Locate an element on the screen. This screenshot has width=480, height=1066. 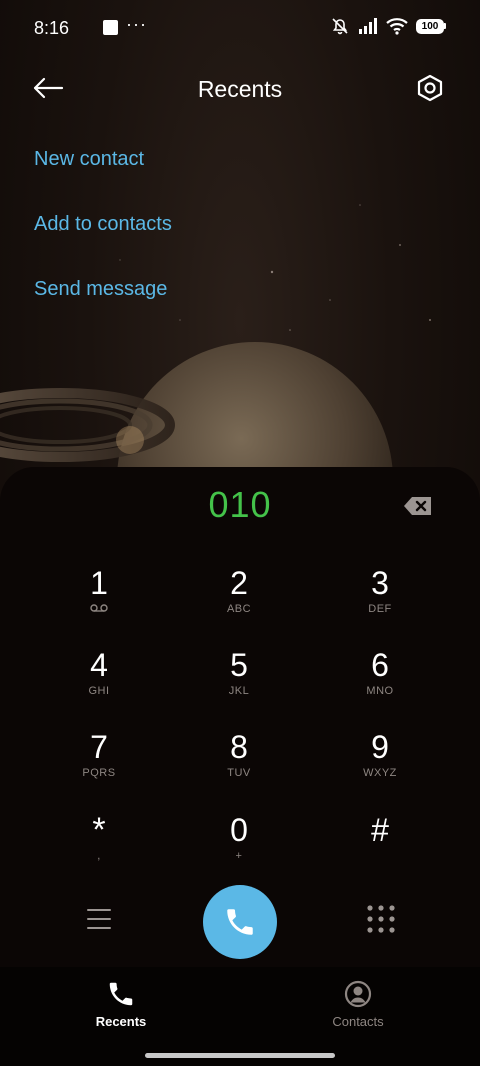
wifi-icon is located at coordinates (397, 26).